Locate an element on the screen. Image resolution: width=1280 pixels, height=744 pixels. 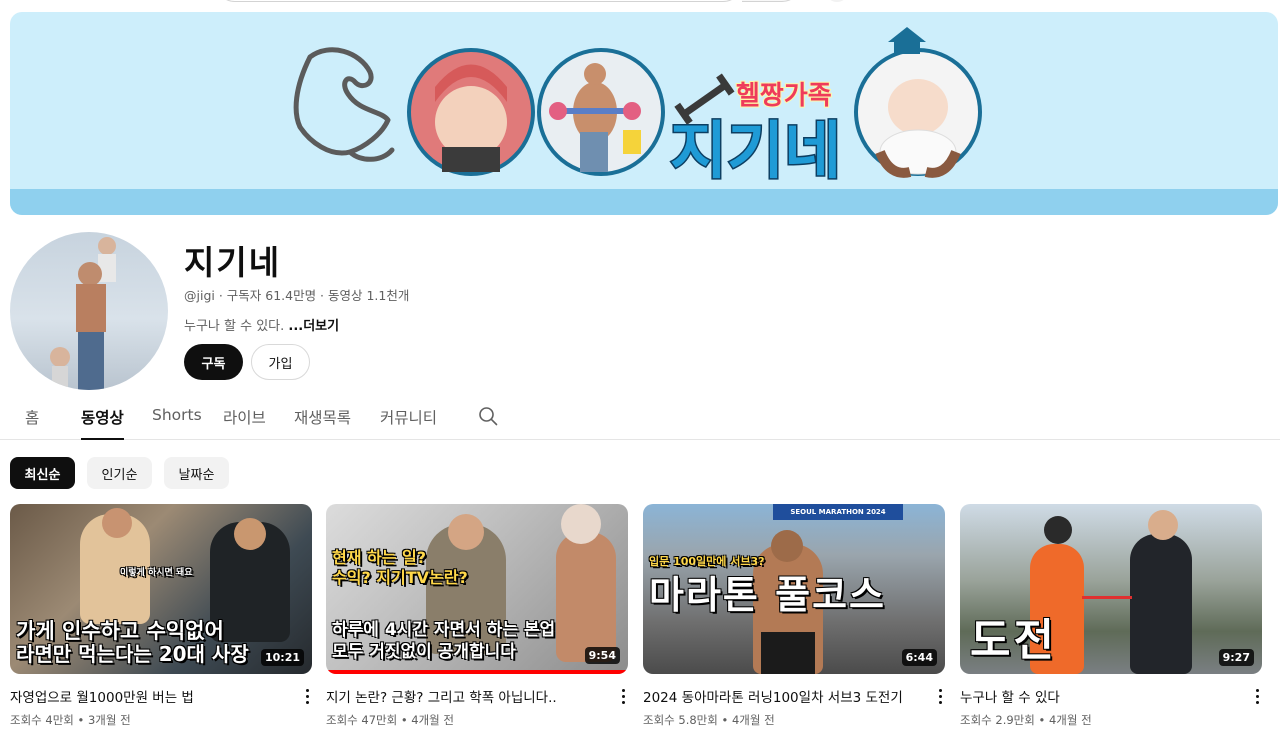
chip-popular: 인기순 is located at coordinates (119, 473).